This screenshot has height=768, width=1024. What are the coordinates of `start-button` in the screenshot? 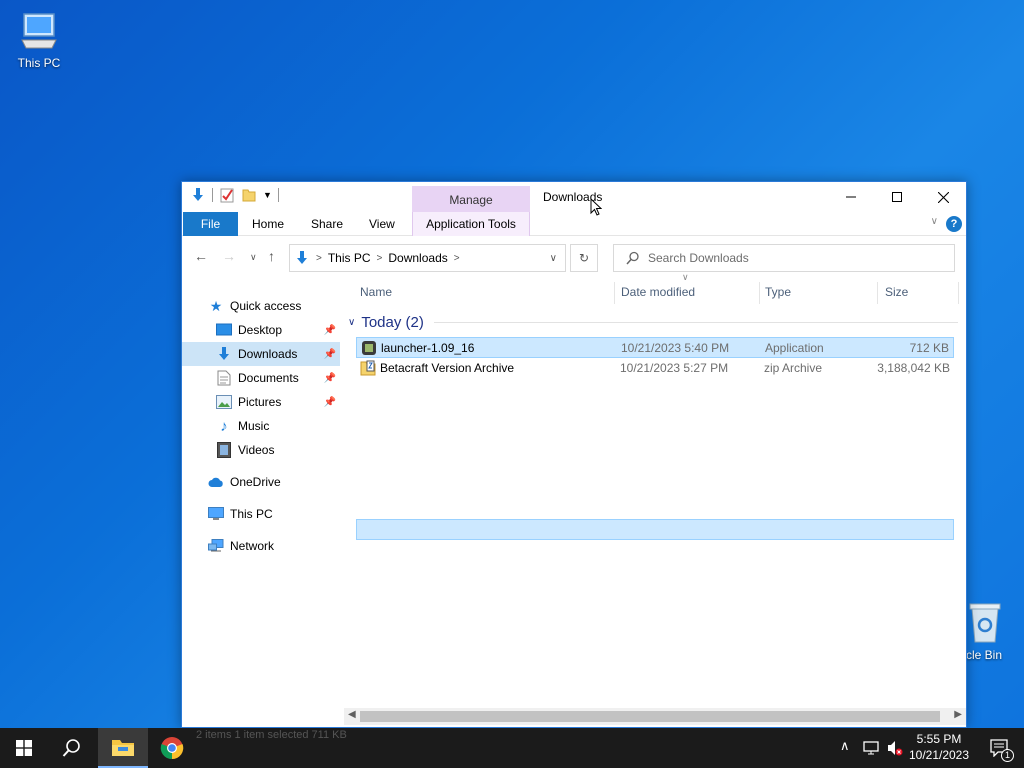 It's located at (24, 748).